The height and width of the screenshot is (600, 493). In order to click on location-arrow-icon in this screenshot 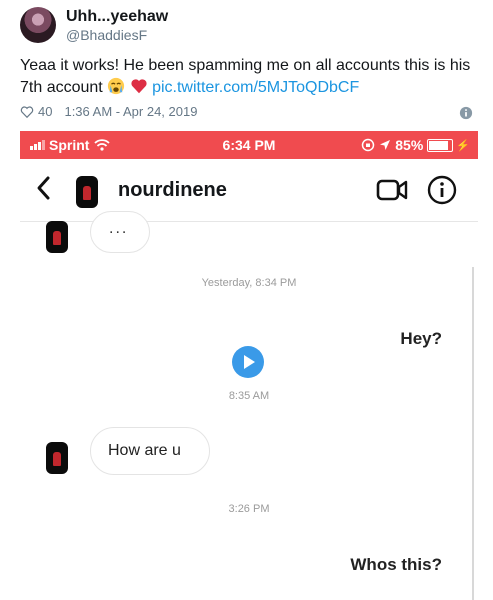, I will do `click(385, 145)`.